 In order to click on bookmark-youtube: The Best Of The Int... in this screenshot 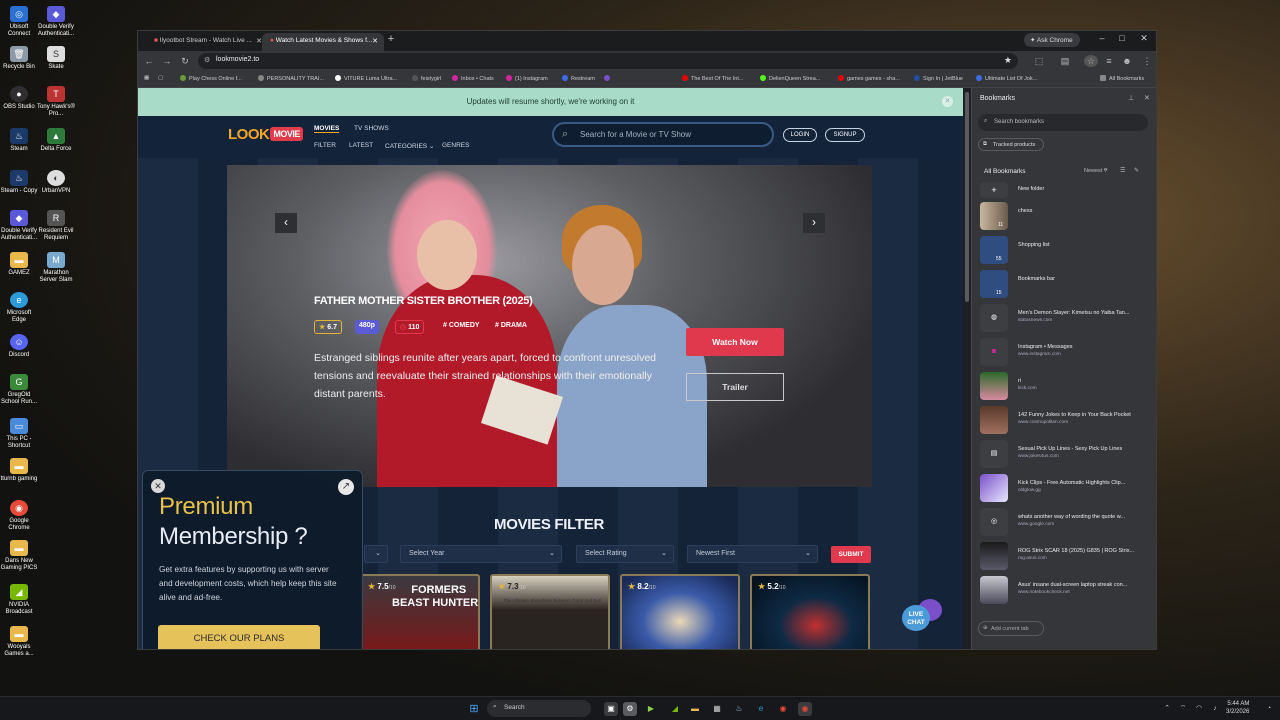, I will do `click(712, 78)`.